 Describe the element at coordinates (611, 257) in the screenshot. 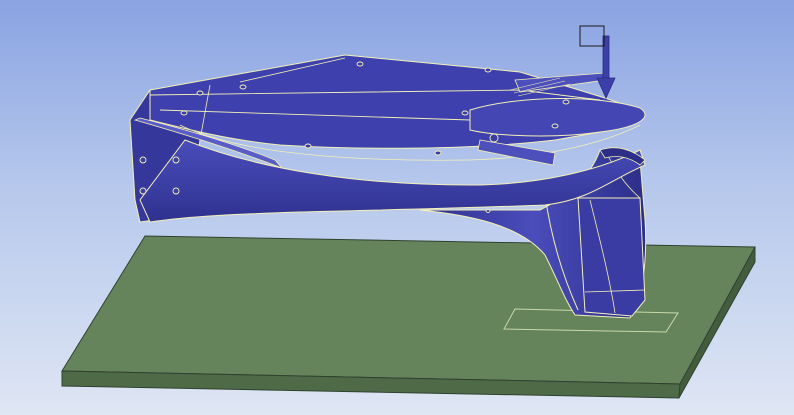

I see `column-front-panel` at that location.